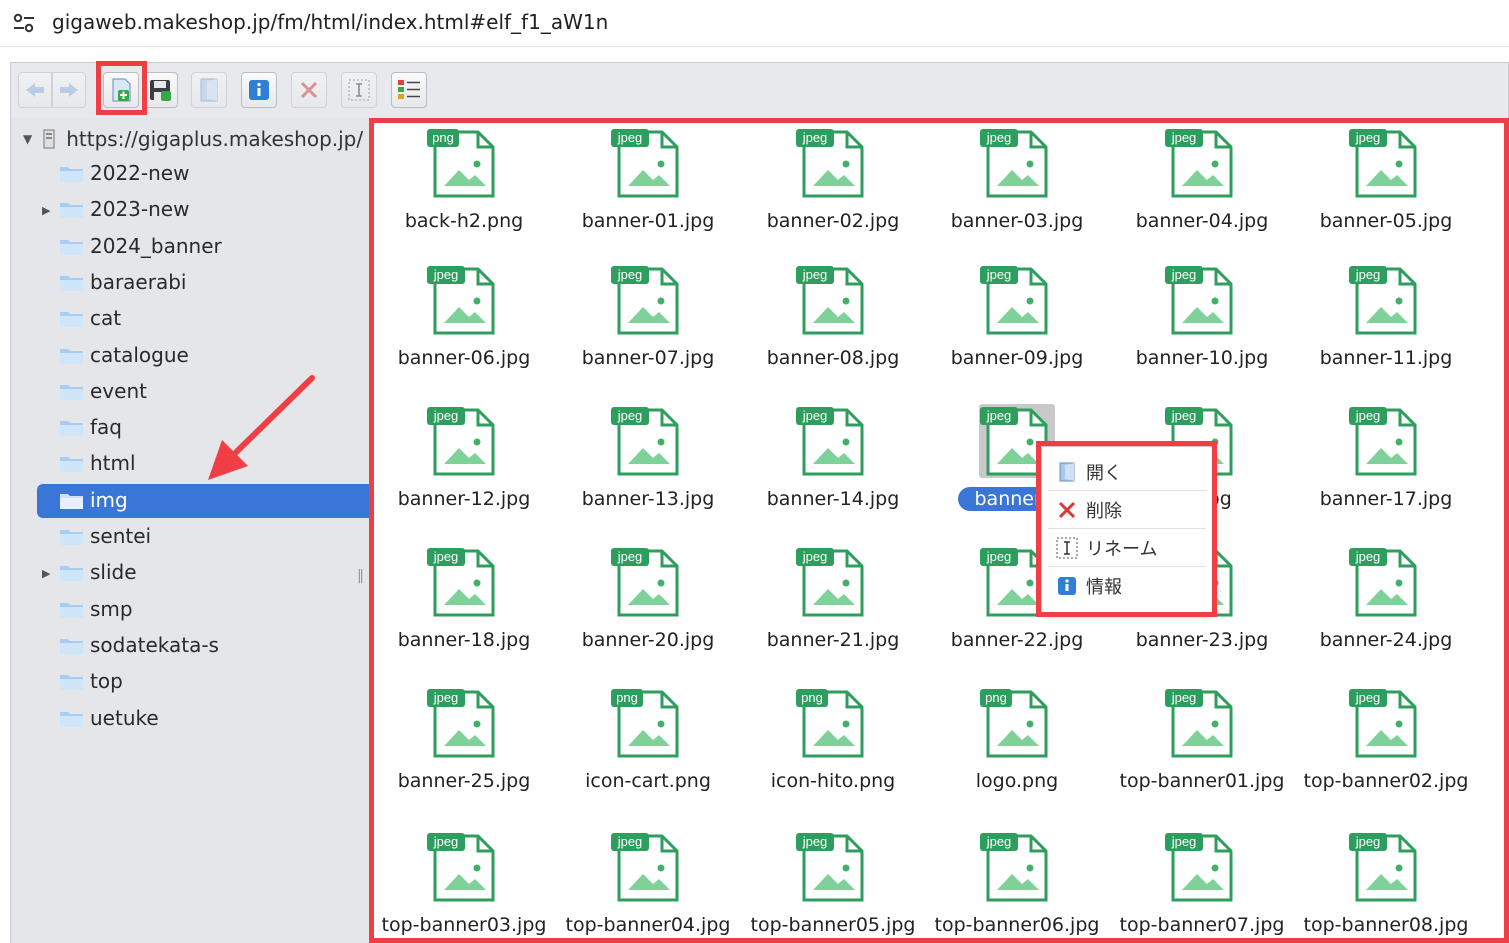  I want to click on file-item: jpeg banner-01.jpg, so click(648, 192).